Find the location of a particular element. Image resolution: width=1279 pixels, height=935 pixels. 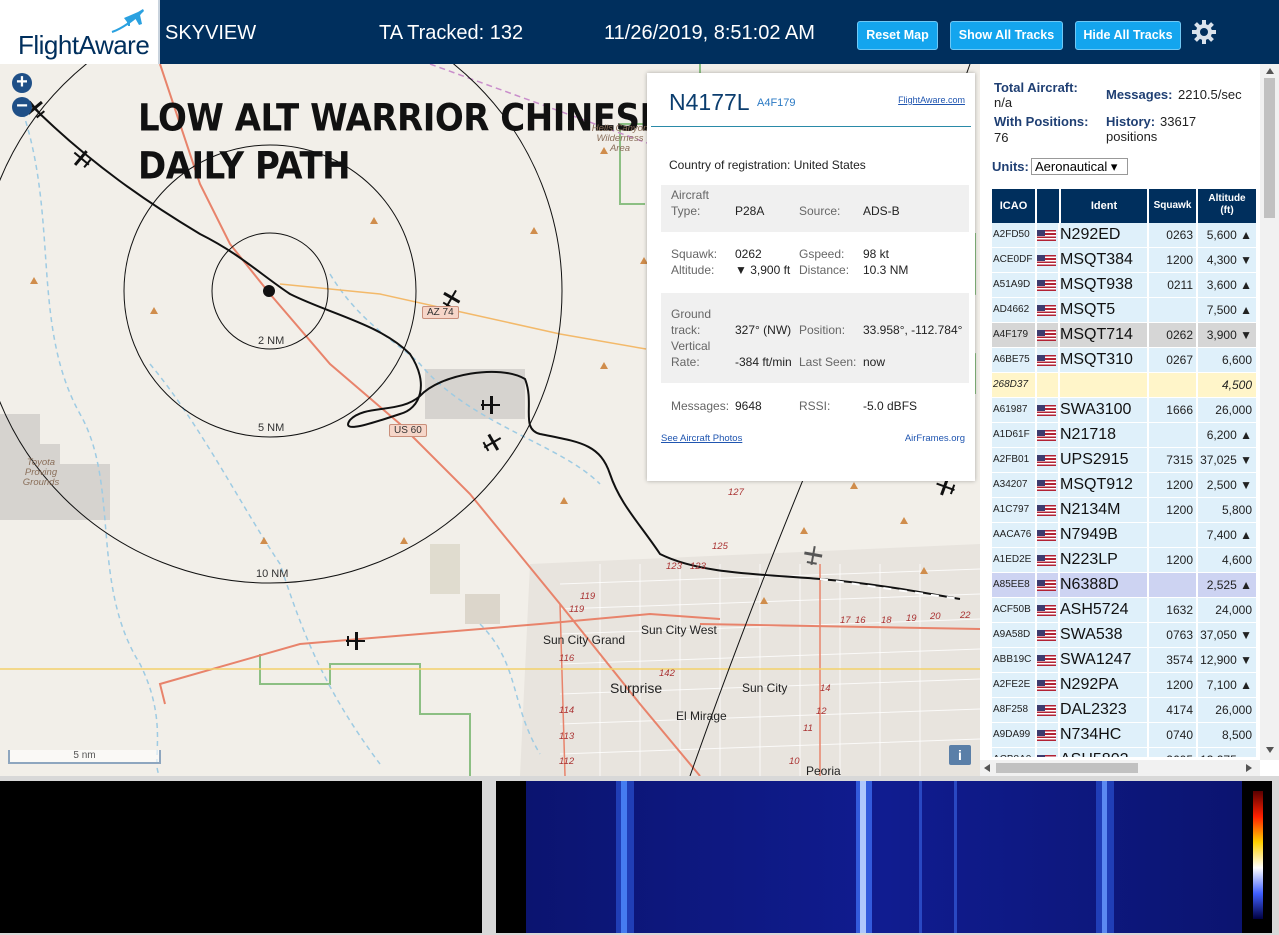

altitude-cell: 2,500 ▼ is located at coordinates (1229, 485).